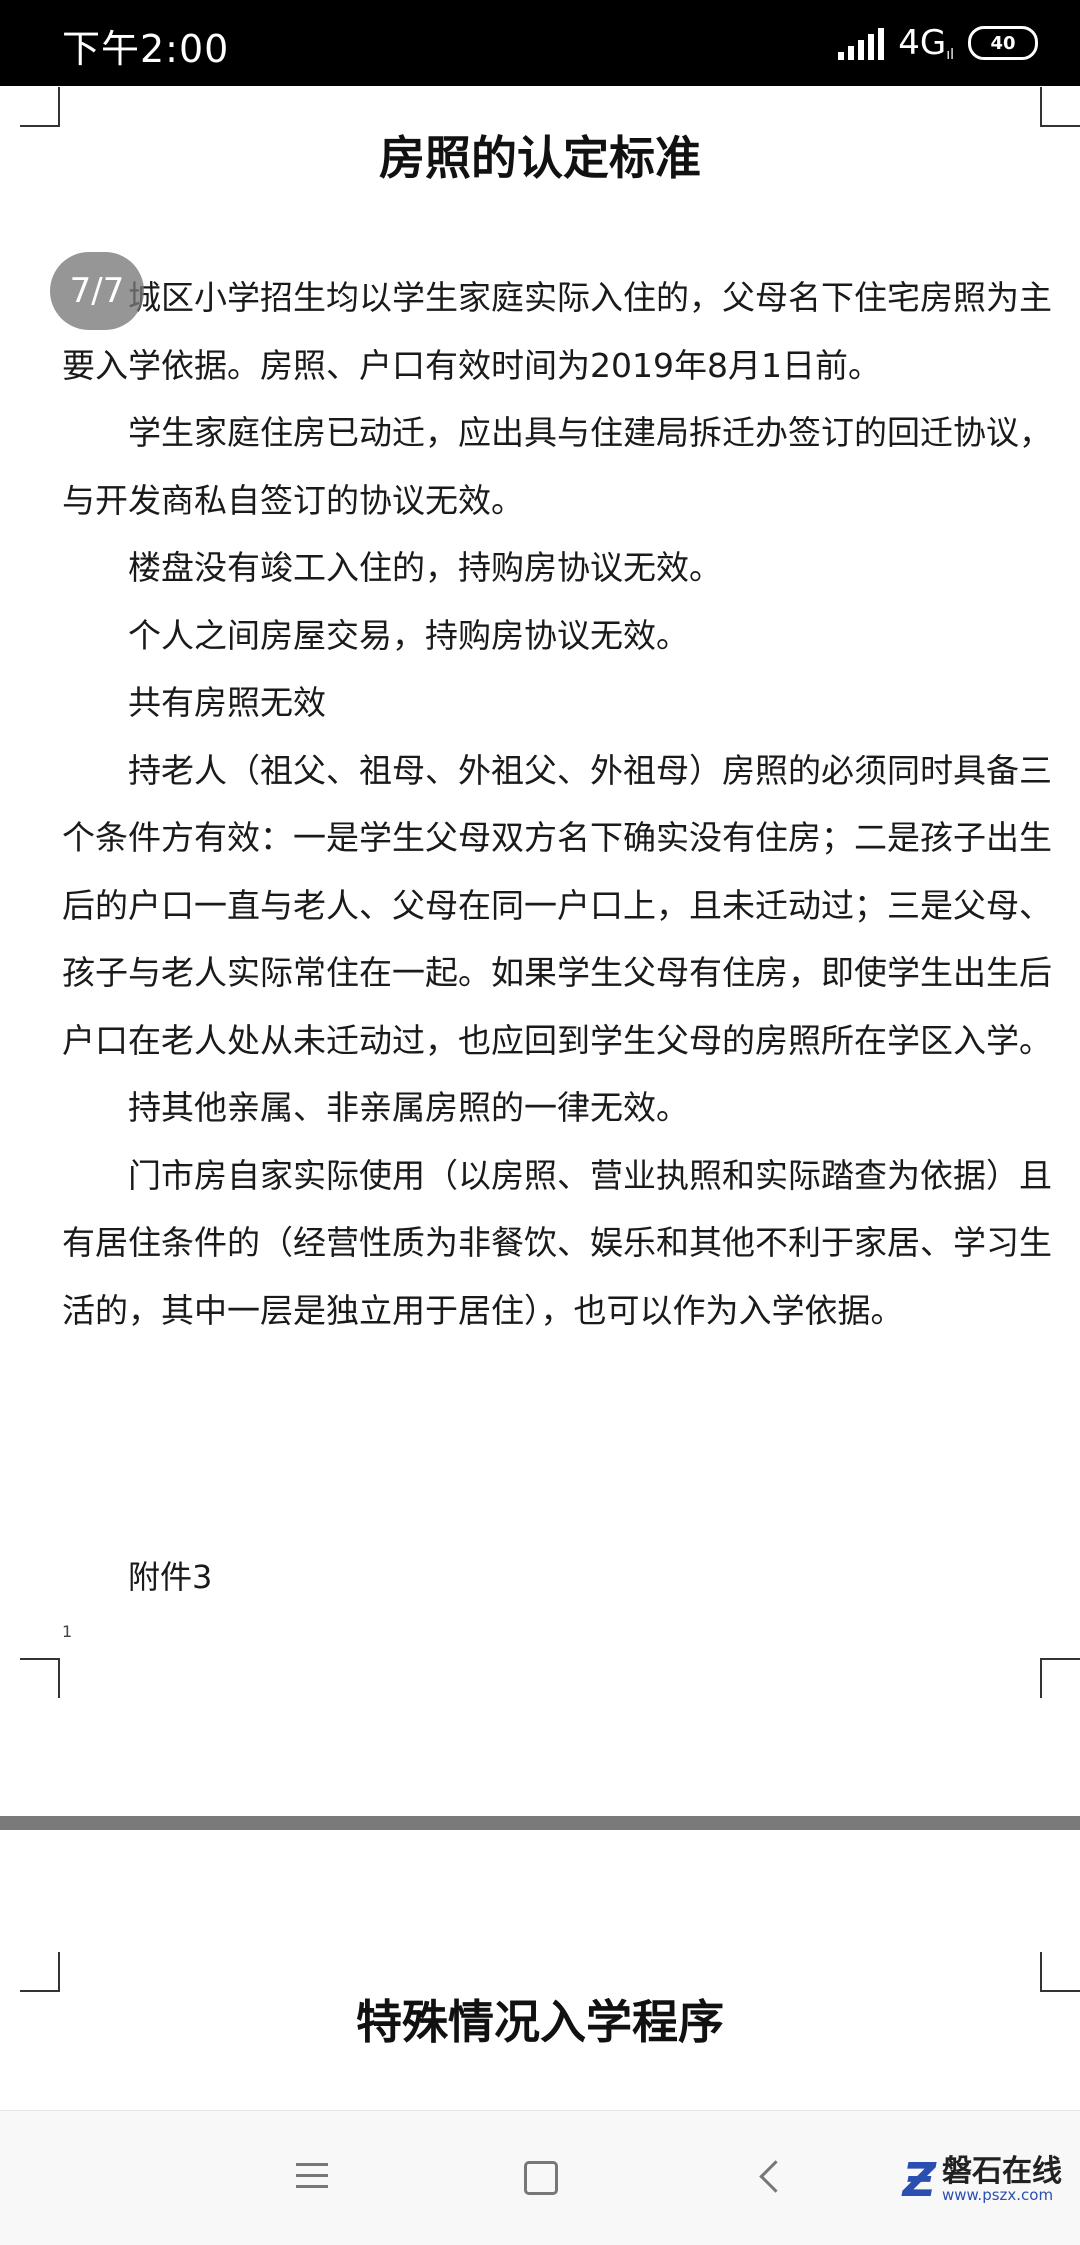 The height and width of the screenshot is (2245, 1080). I want to click on page-indicator: 7/7, so click(97, 291).